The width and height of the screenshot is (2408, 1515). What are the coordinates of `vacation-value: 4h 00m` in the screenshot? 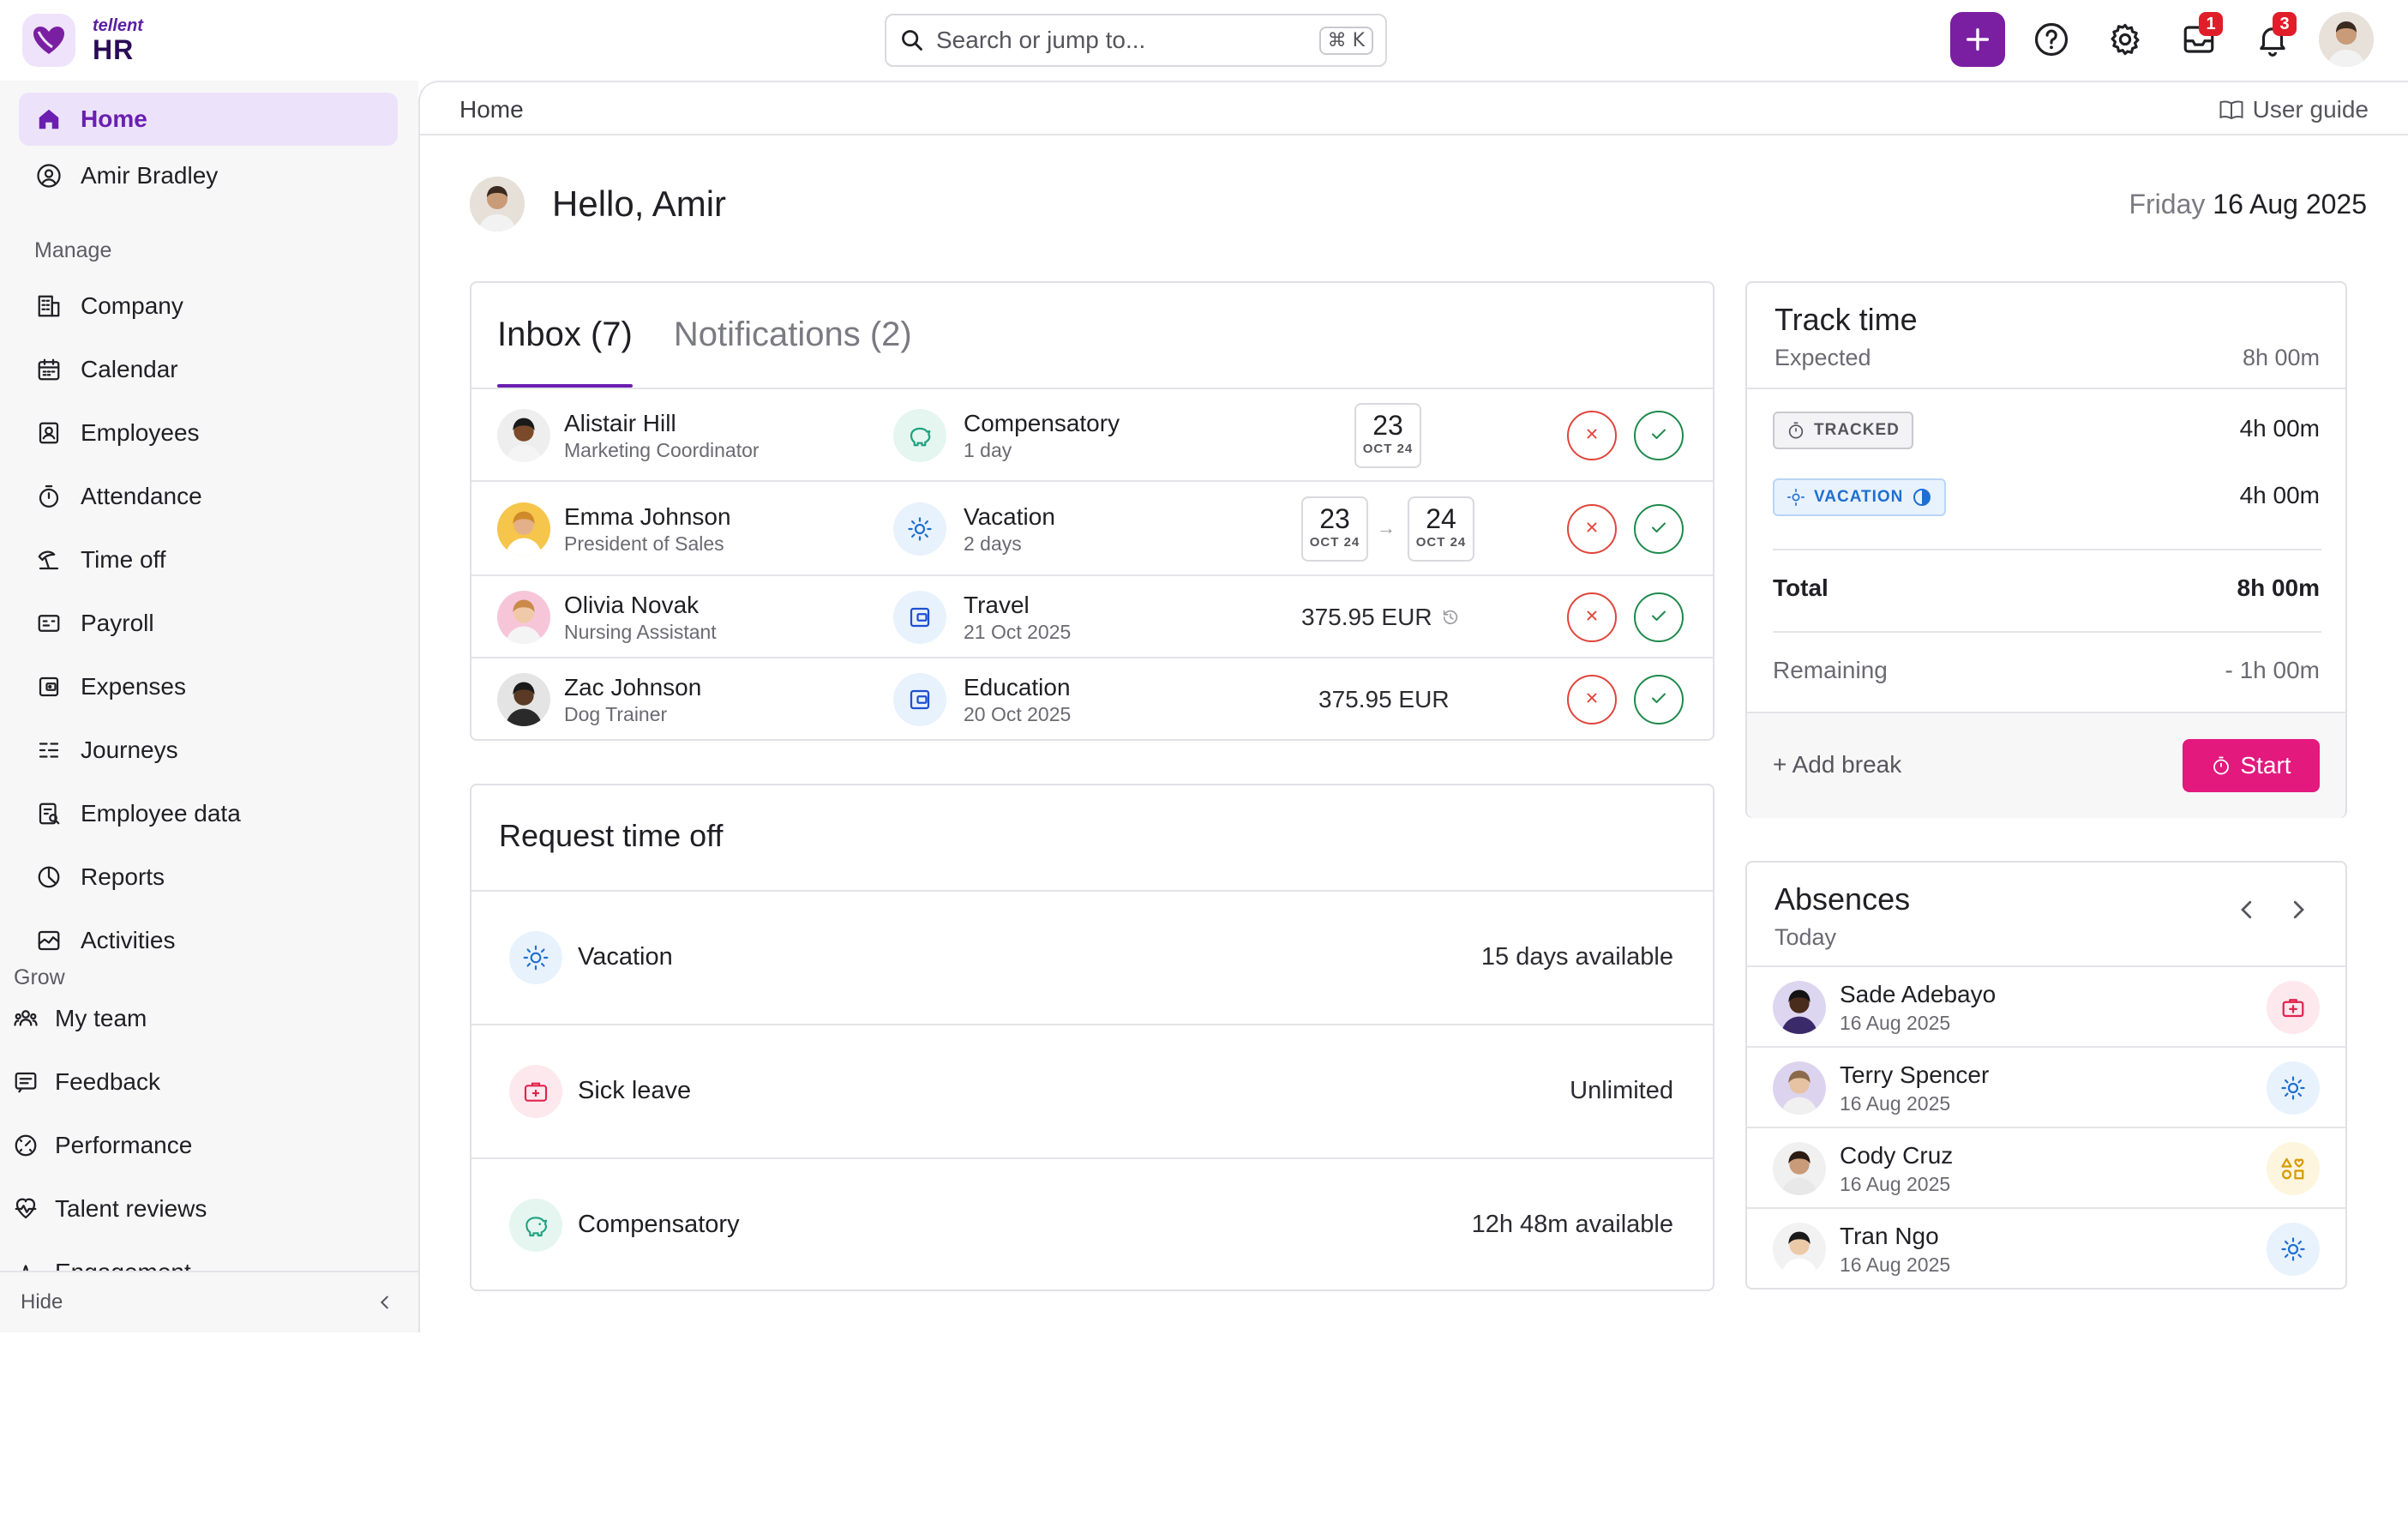 It's located at (2279, 495).